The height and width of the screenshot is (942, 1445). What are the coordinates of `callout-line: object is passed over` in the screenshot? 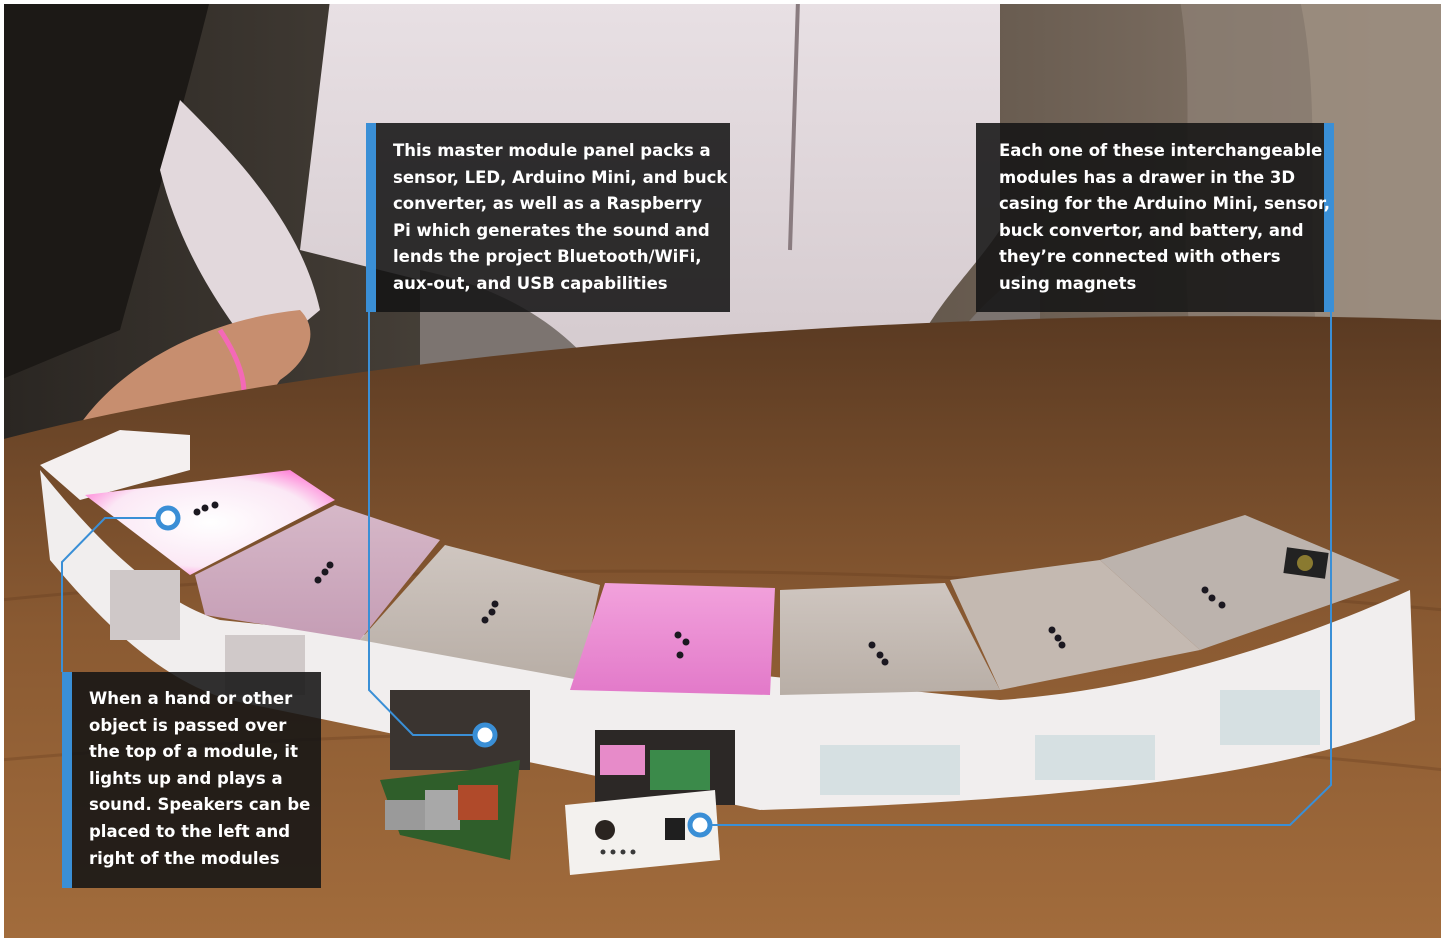 It's located at (188, 725).